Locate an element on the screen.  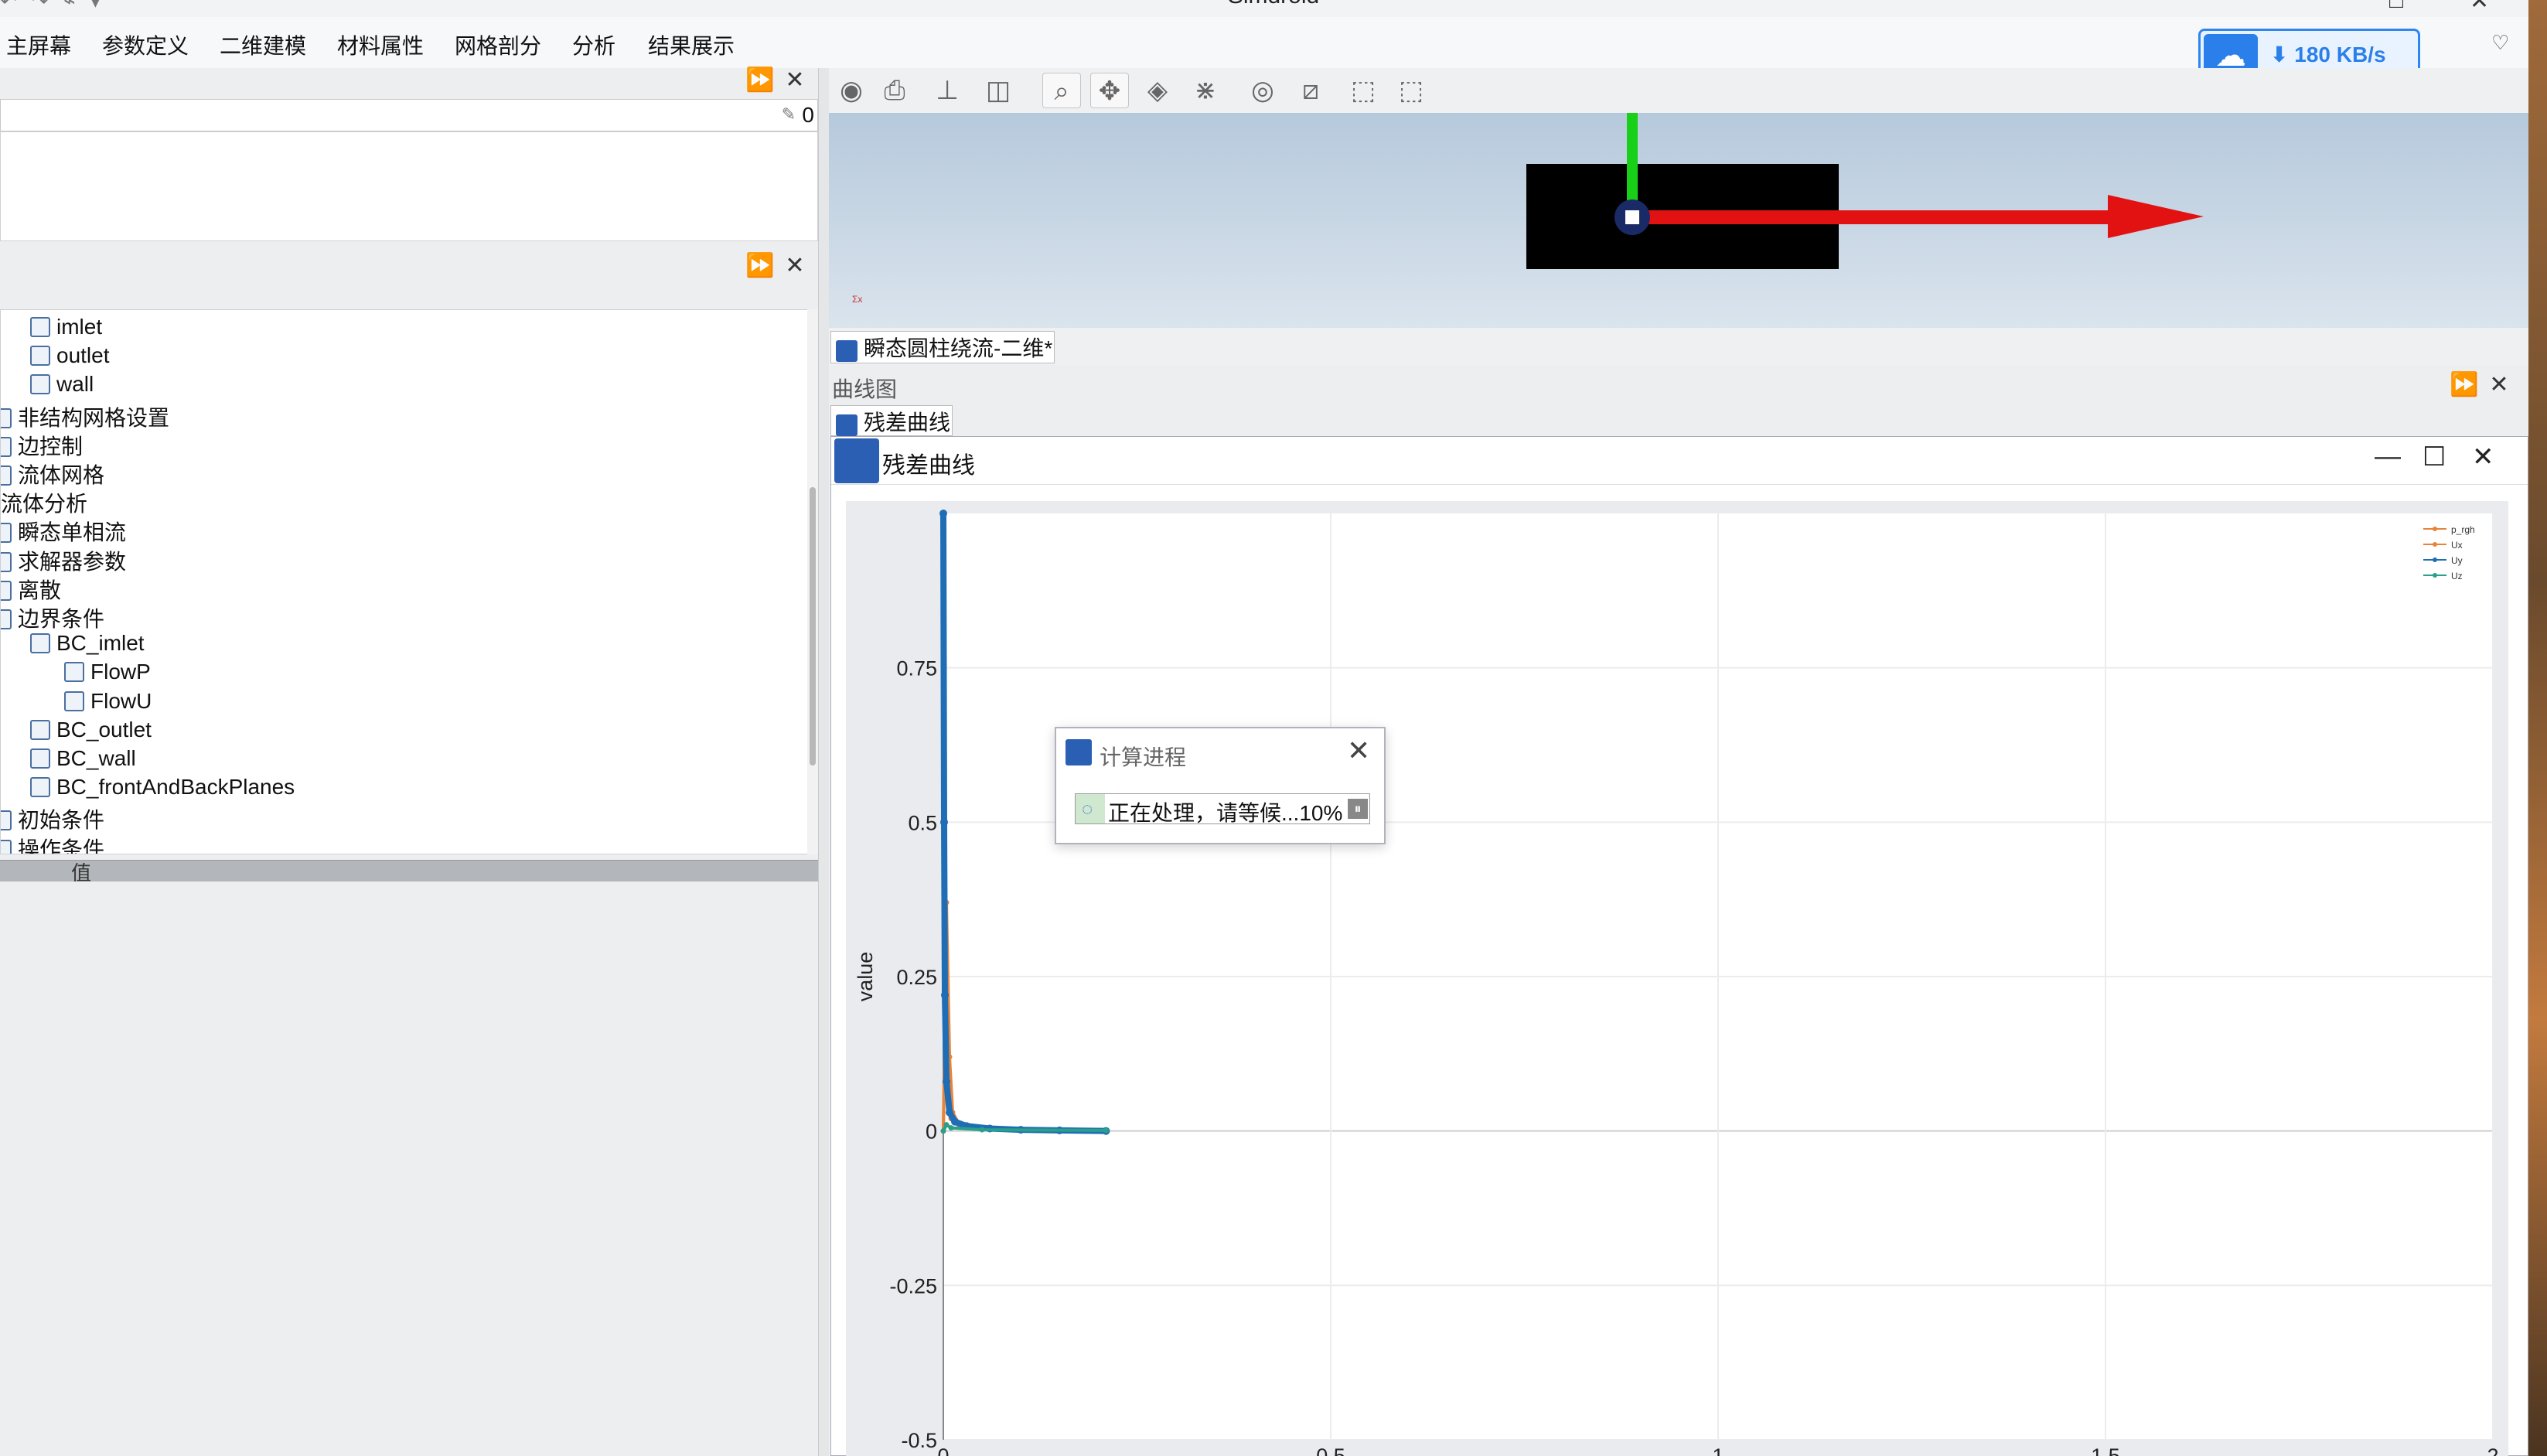
bc-icon is located at coordinates (40, 643).